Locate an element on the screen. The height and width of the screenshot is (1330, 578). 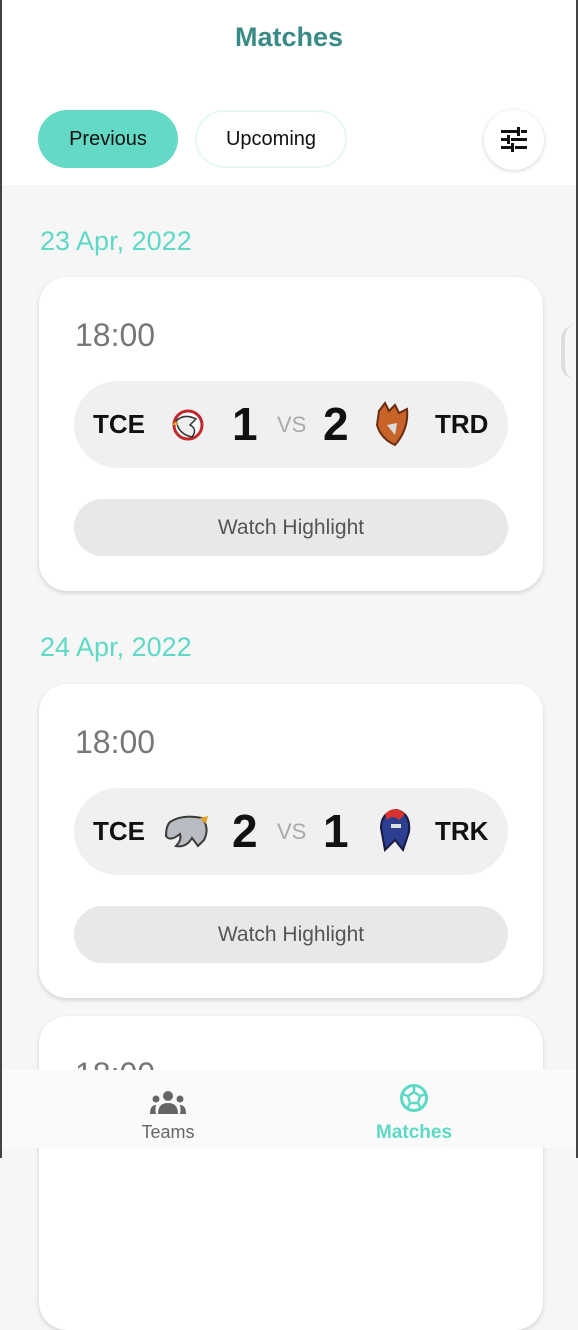
scoreboard: TCE 2 VS 1 TRK is located at coordinates (291, 831).